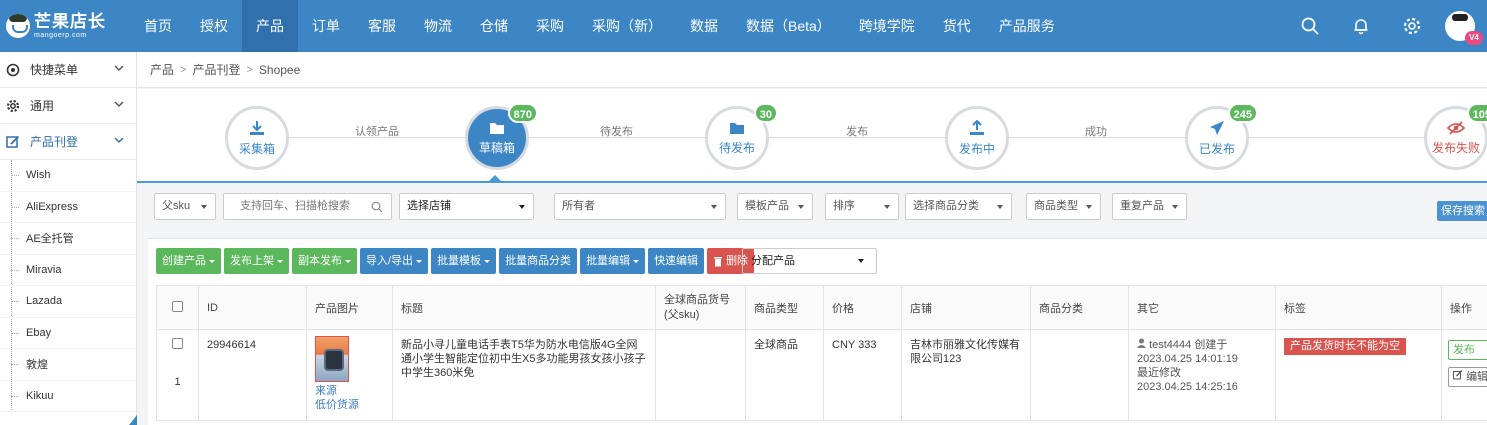  What do you see at coordinates (349, 375) in the screenshot?
I see `row-image-cell: 来源 低价货源` at bounding box center [349, 375].